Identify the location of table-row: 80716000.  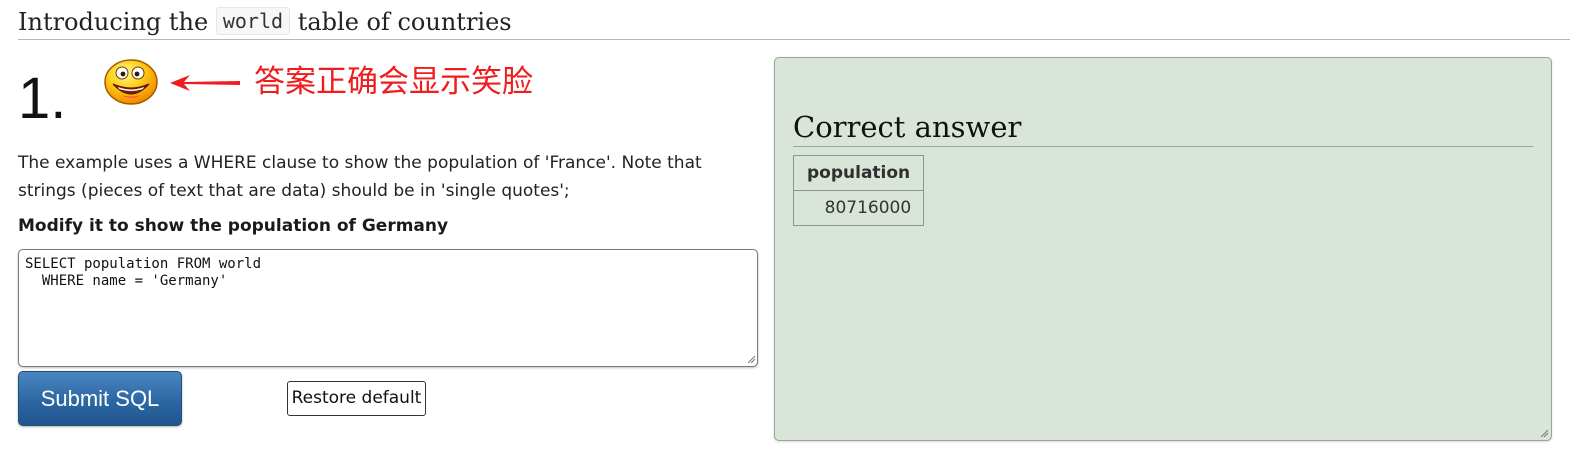
(858, 208).